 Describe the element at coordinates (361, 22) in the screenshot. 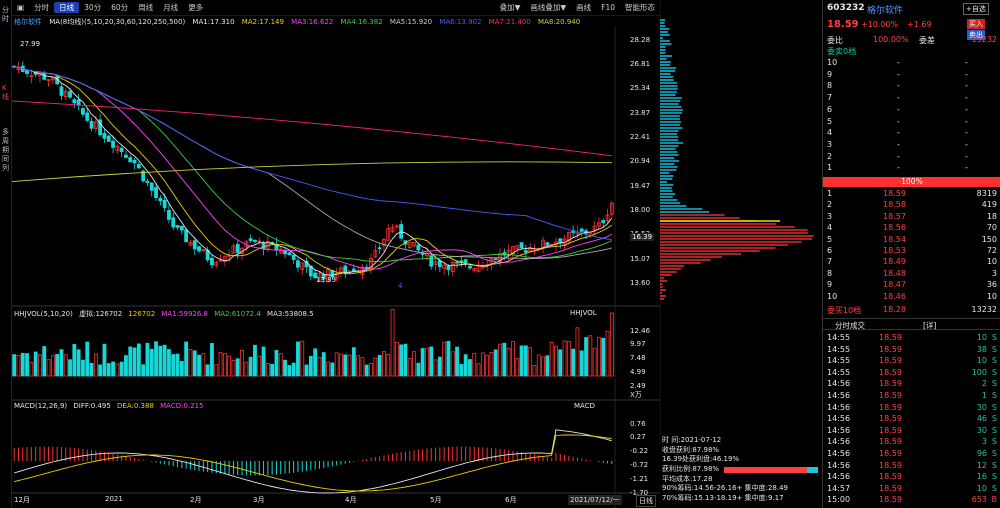

I see `ma-value: MA4:16.382` at that location.